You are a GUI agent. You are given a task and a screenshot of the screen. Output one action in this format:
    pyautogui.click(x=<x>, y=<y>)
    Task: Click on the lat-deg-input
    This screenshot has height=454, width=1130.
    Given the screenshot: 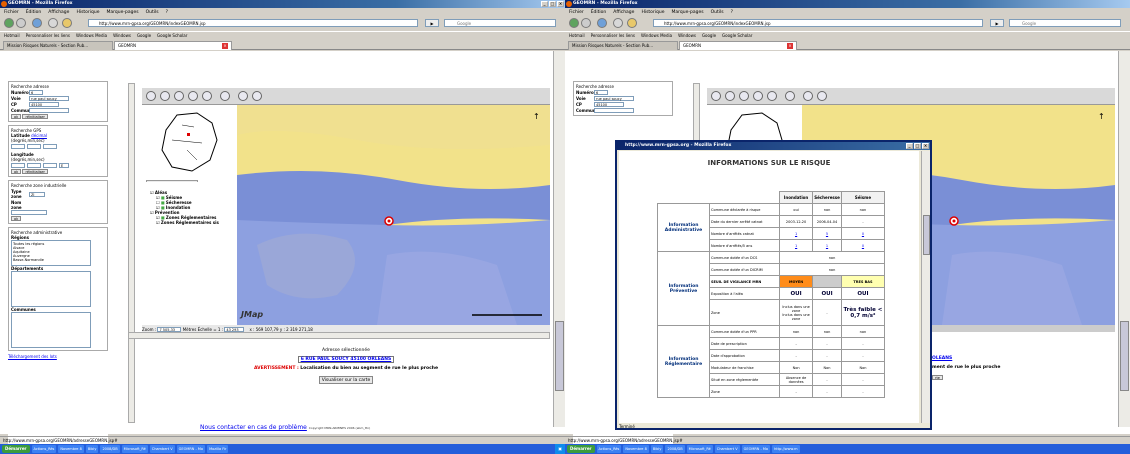 What is the action you would take?
    pyautogui.click(x=18, y=146)
    